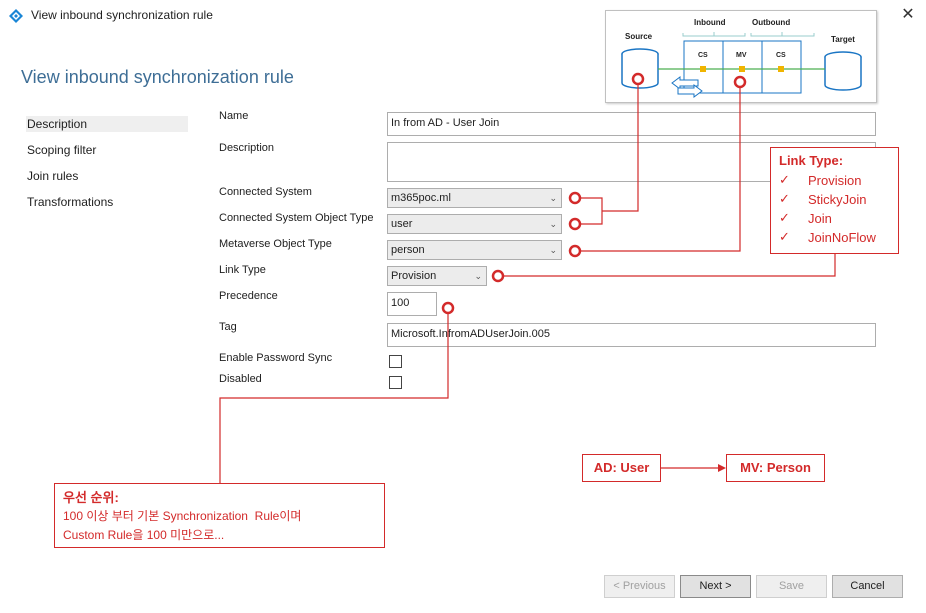 The height and width of the screenshot is (613, 926). What do you see at coordinates (837, 199) in the screenshot?
I see `link-type-option: StickyJoin` at bounding box center [837, 199].